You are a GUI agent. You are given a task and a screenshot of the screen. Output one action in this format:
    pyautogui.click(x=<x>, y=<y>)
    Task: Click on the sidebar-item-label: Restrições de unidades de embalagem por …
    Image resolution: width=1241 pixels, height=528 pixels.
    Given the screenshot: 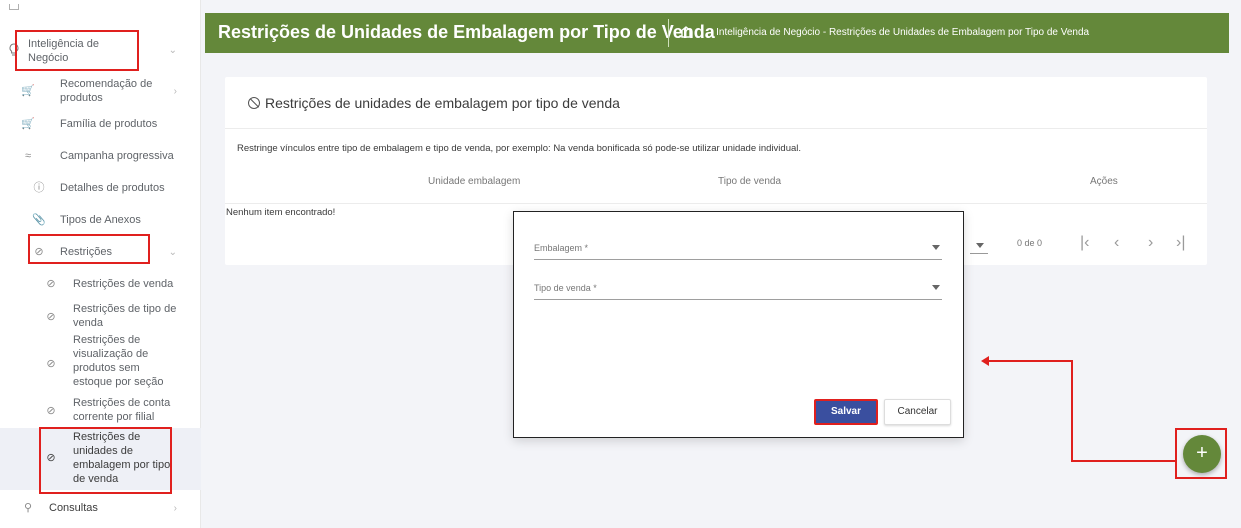 What is the action you would take?
    pyautogui.click(x=122, y=458)
    